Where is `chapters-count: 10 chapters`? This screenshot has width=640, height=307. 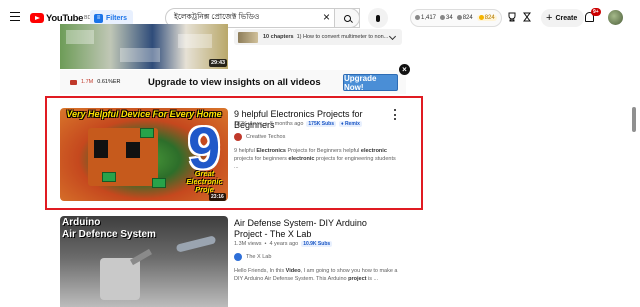
chapters-count: 10 chapters is located at coordinates (278, 37).